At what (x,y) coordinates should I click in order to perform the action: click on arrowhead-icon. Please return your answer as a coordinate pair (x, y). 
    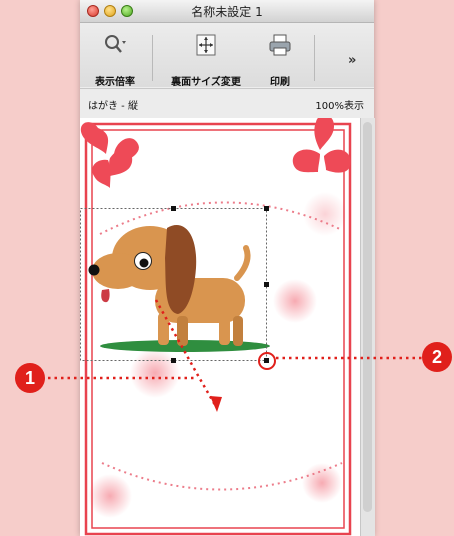
    Looking at the image, I should click on (216, 404).